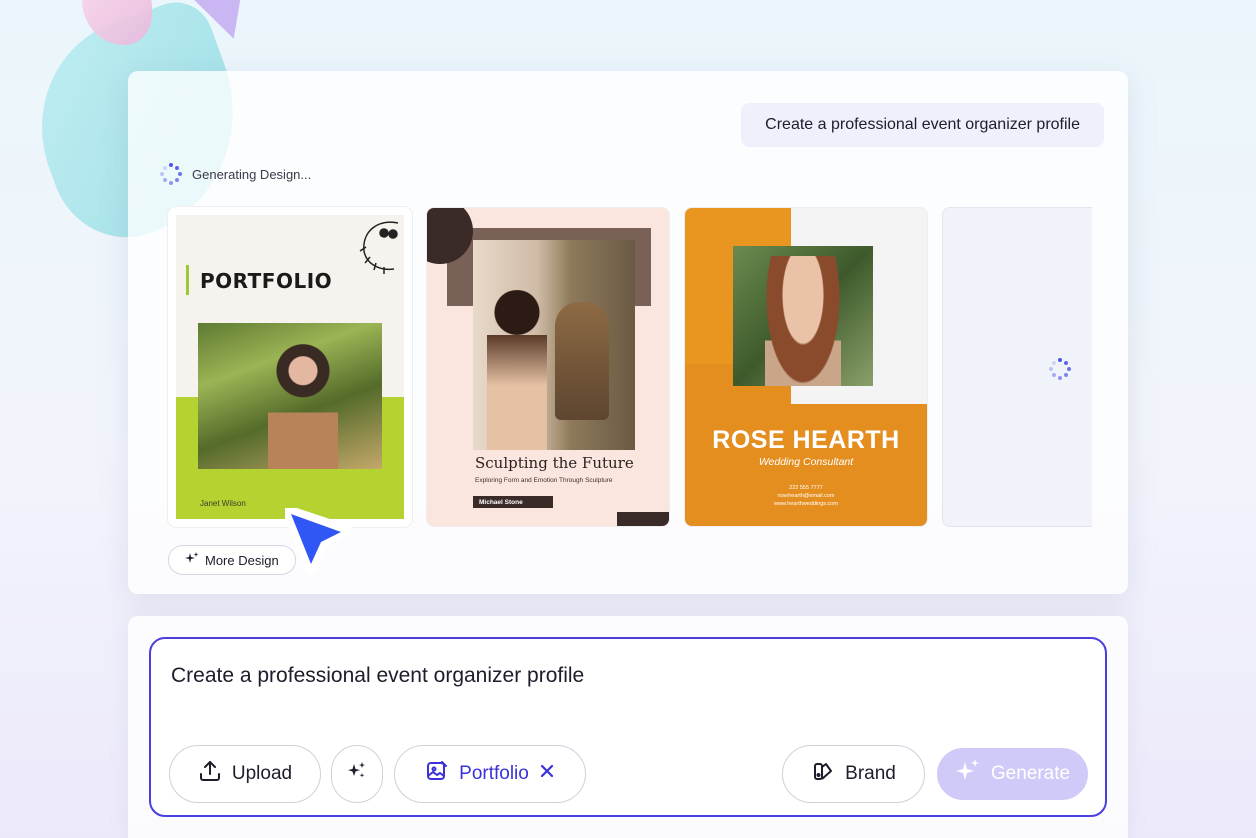 Image resolution: width=1256 pixels, height=838 pixels. I want to click on design-card-portfolio: PORTFOLIO Janet Wilson, so click(290, 367).